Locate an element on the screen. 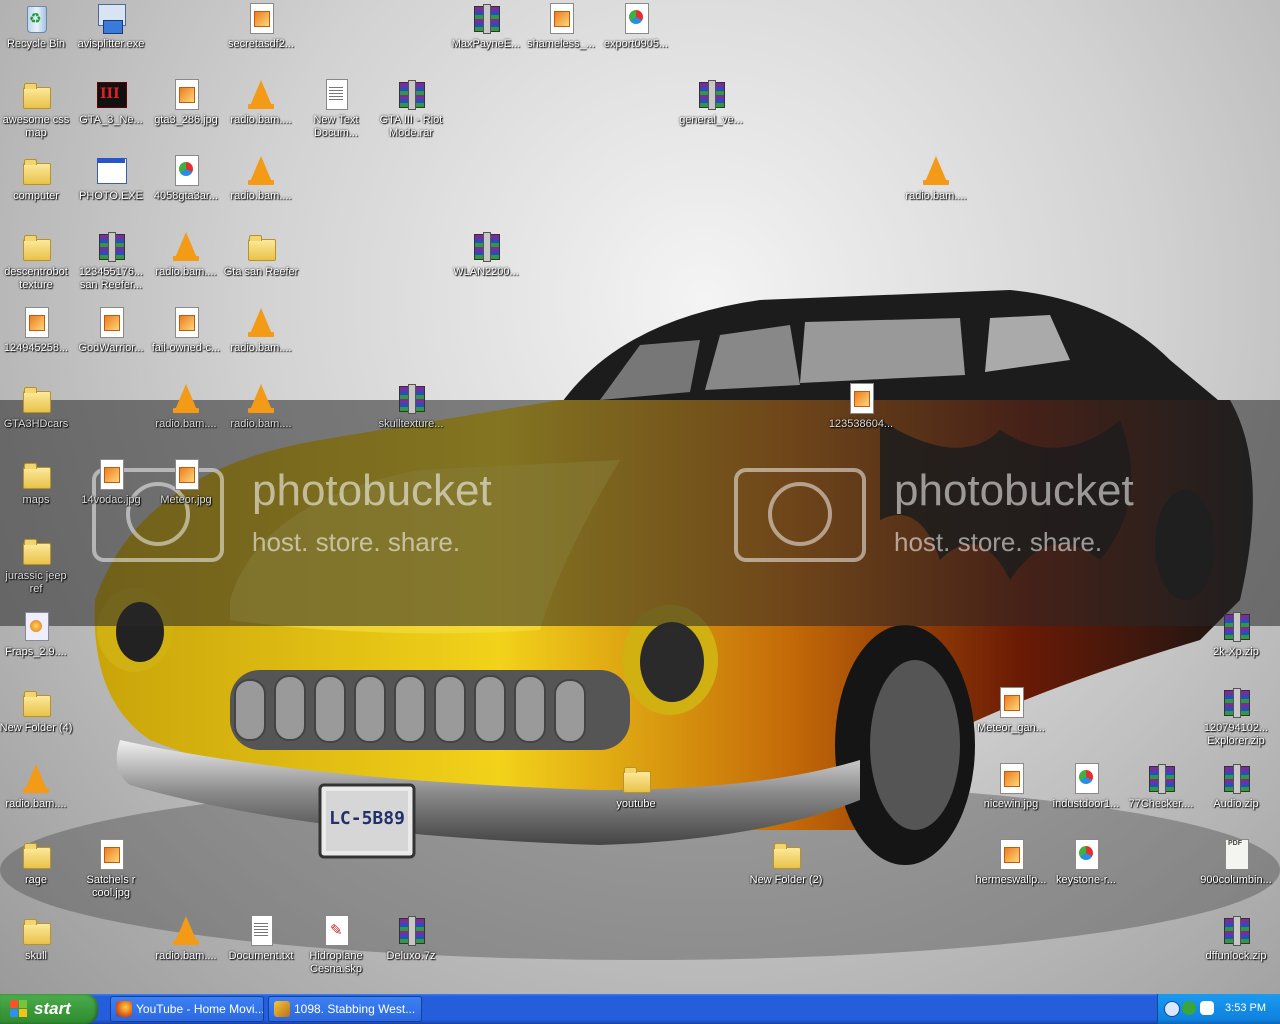 Image resolution: width=1280 pixels, height=1024 pixels. desktop-icon: Hidroplane Cesna.skp is located at coordinates (336, 945).